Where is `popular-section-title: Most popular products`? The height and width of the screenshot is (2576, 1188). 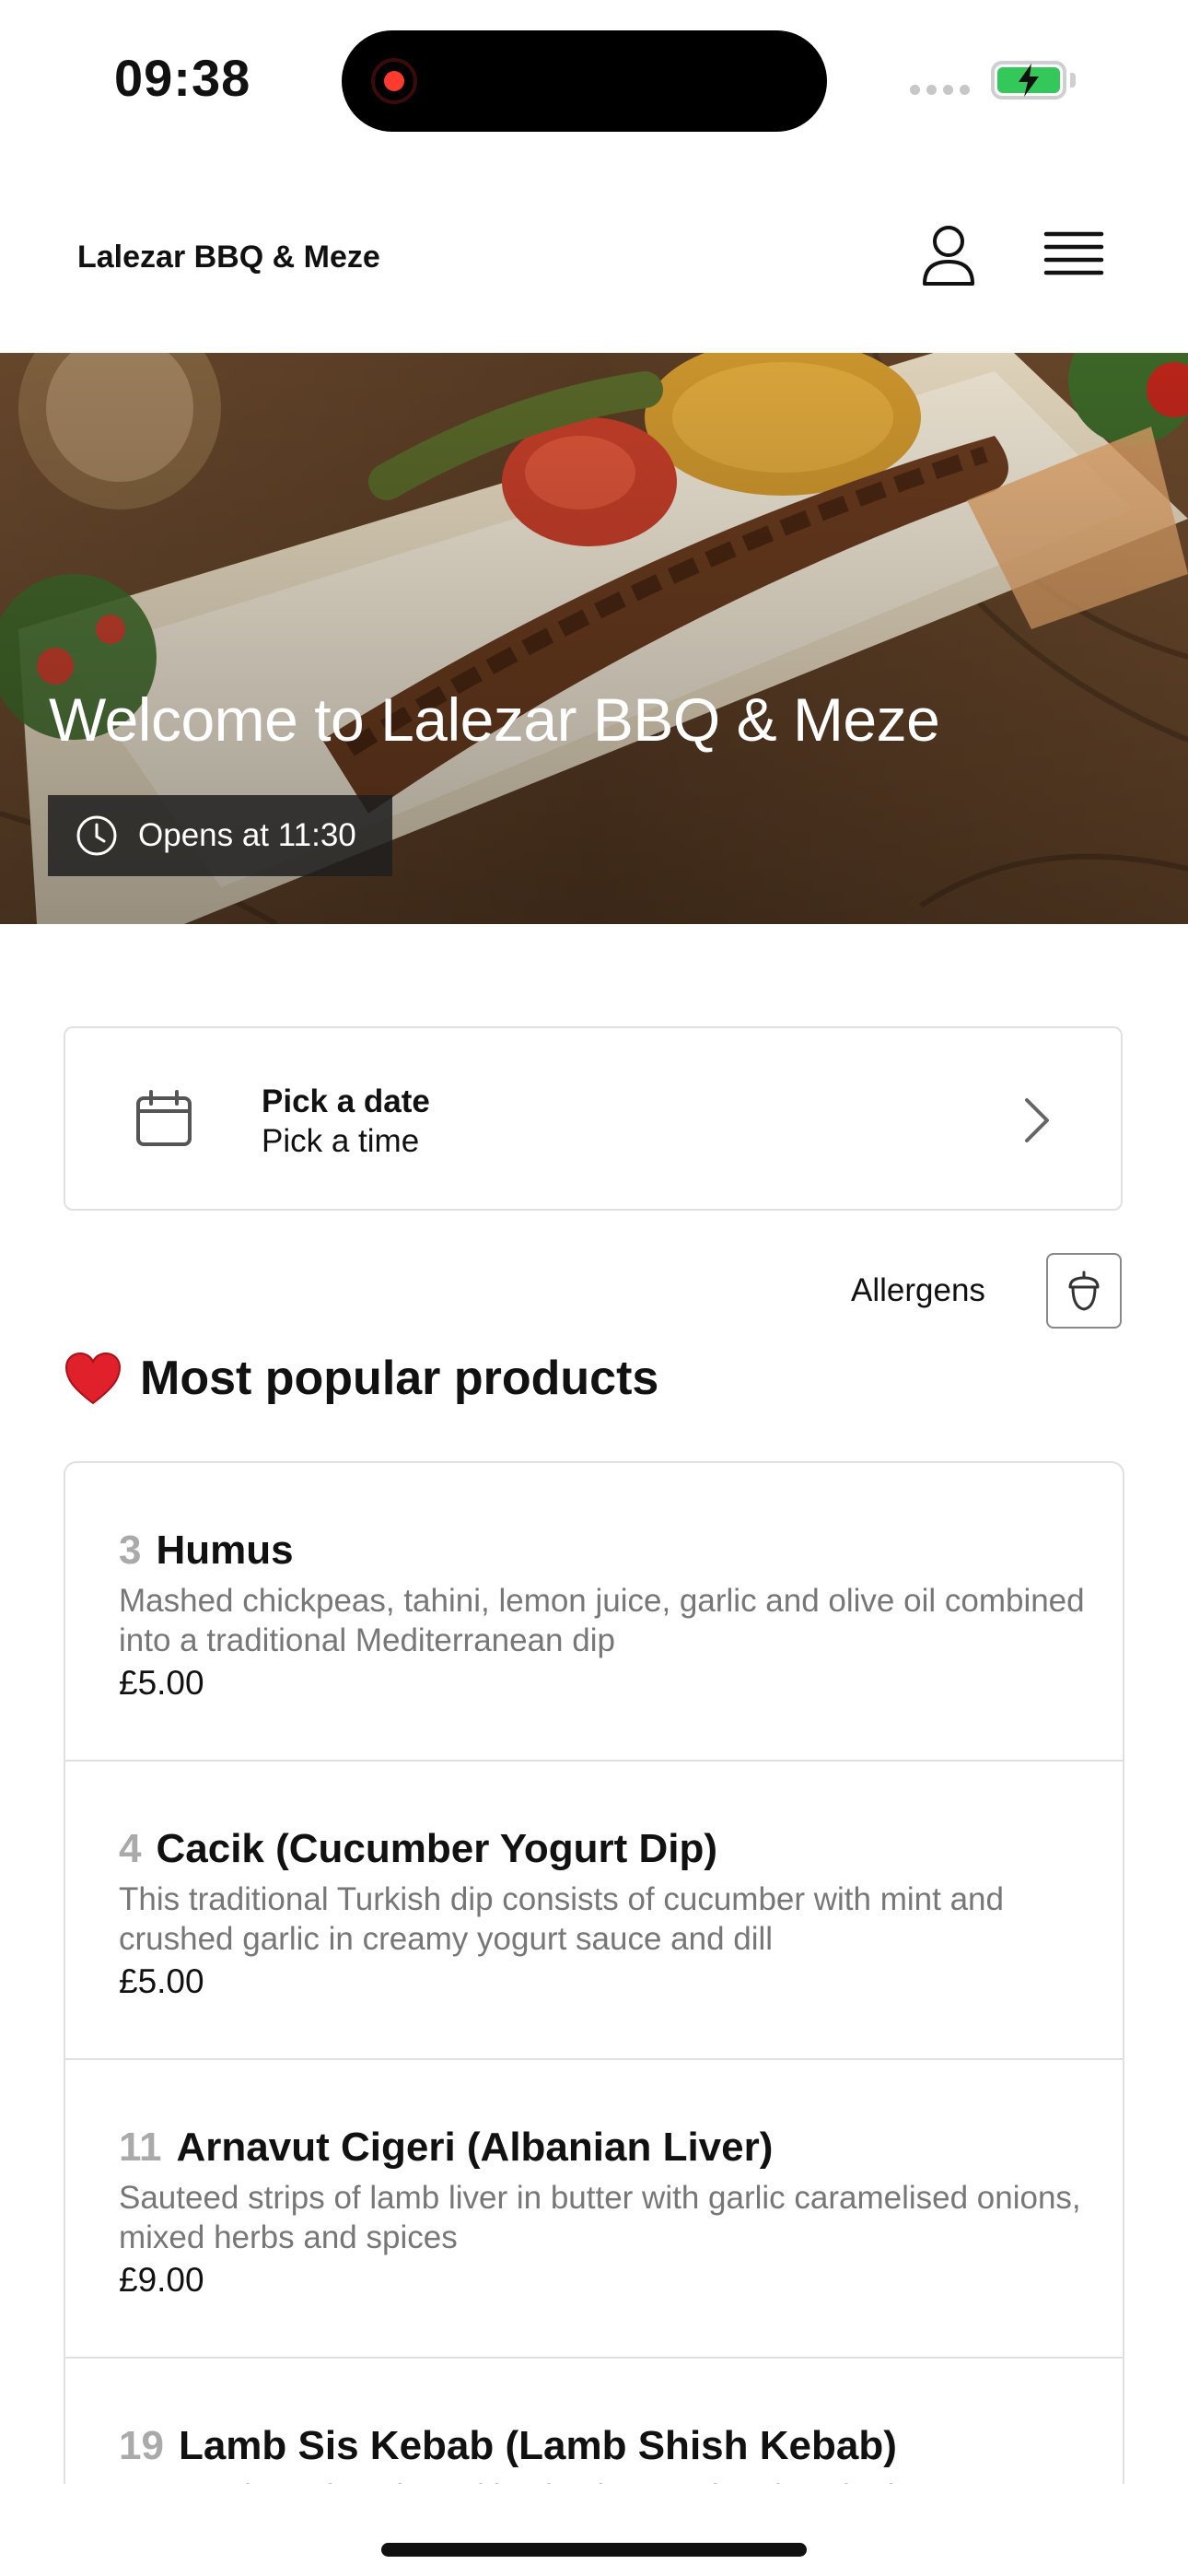 popular-section-title: Most popular products is located at coordinates (399, 1378).